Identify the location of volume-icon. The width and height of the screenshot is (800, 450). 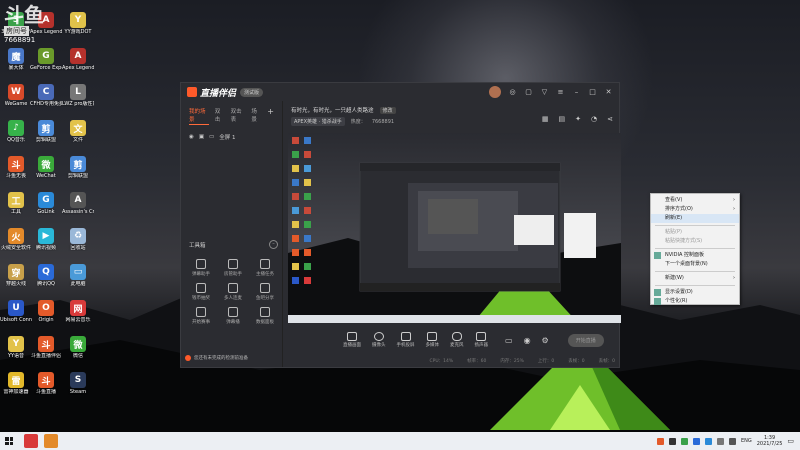
(732, 441).